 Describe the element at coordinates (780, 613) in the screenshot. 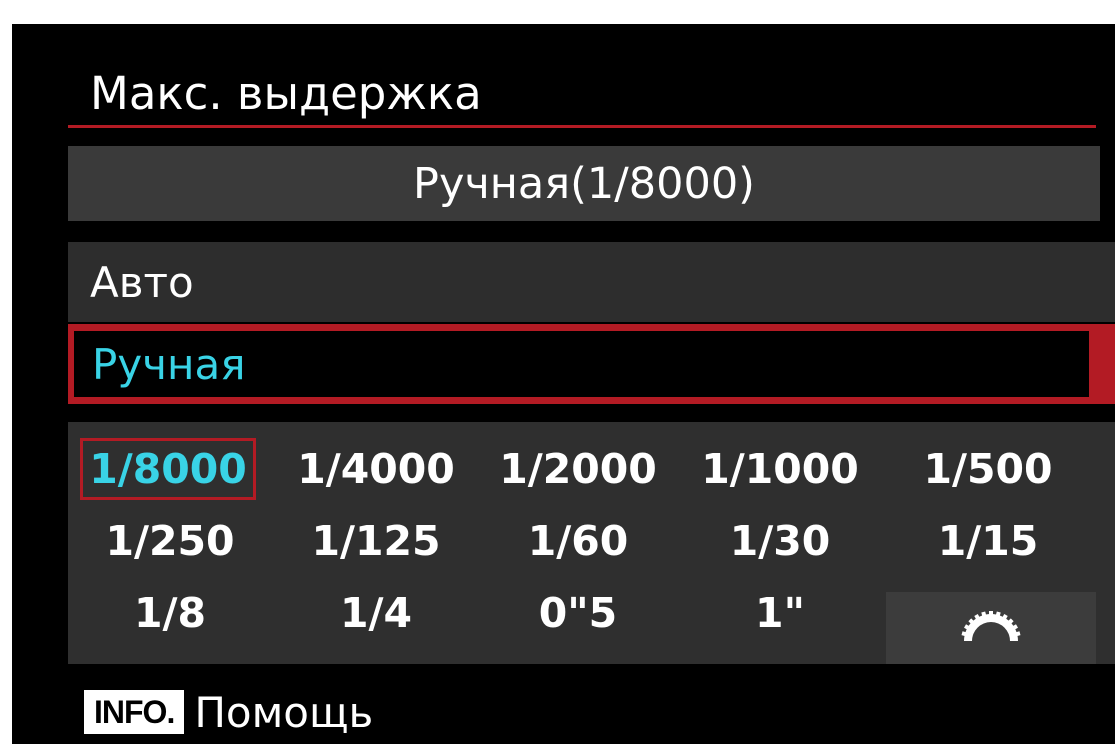

I see `shutter-value-1s: 1"` at that location.